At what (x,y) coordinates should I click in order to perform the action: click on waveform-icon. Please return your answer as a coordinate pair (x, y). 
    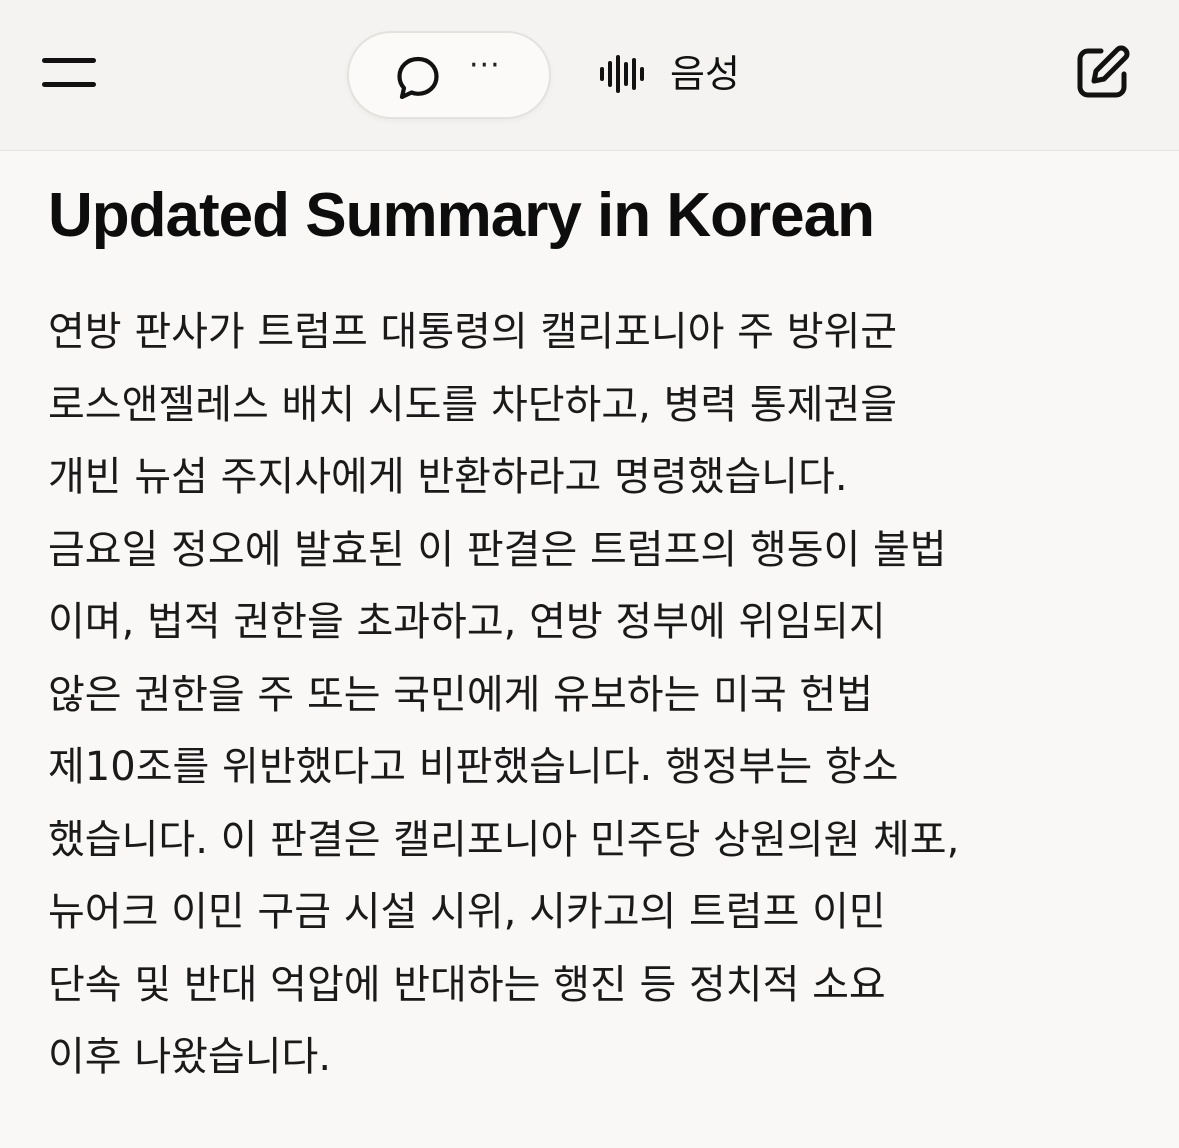
    Looking at the image, I should click on (622, 74).